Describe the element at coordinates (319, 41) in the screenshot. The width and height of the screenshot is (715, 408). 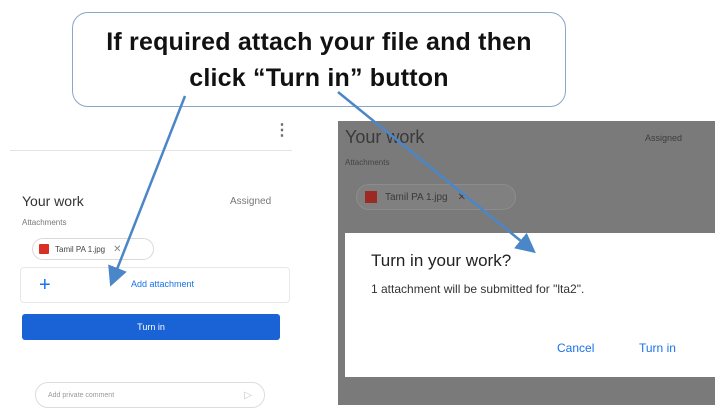
I see `callout-line-1: If required attach your file and then` at that location.